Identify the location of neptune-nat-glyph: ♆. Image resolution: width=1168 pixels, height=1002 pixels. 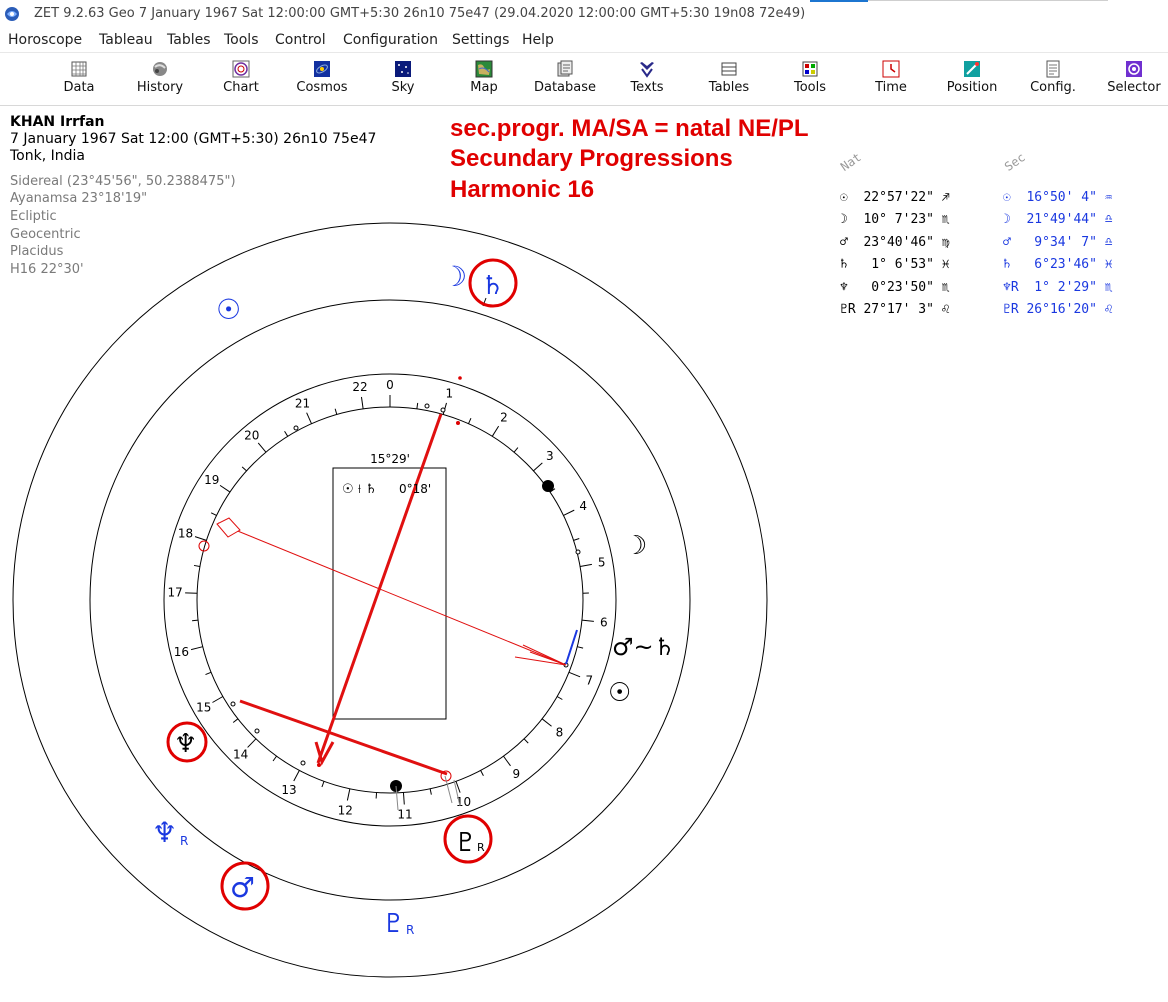
(185, 744).